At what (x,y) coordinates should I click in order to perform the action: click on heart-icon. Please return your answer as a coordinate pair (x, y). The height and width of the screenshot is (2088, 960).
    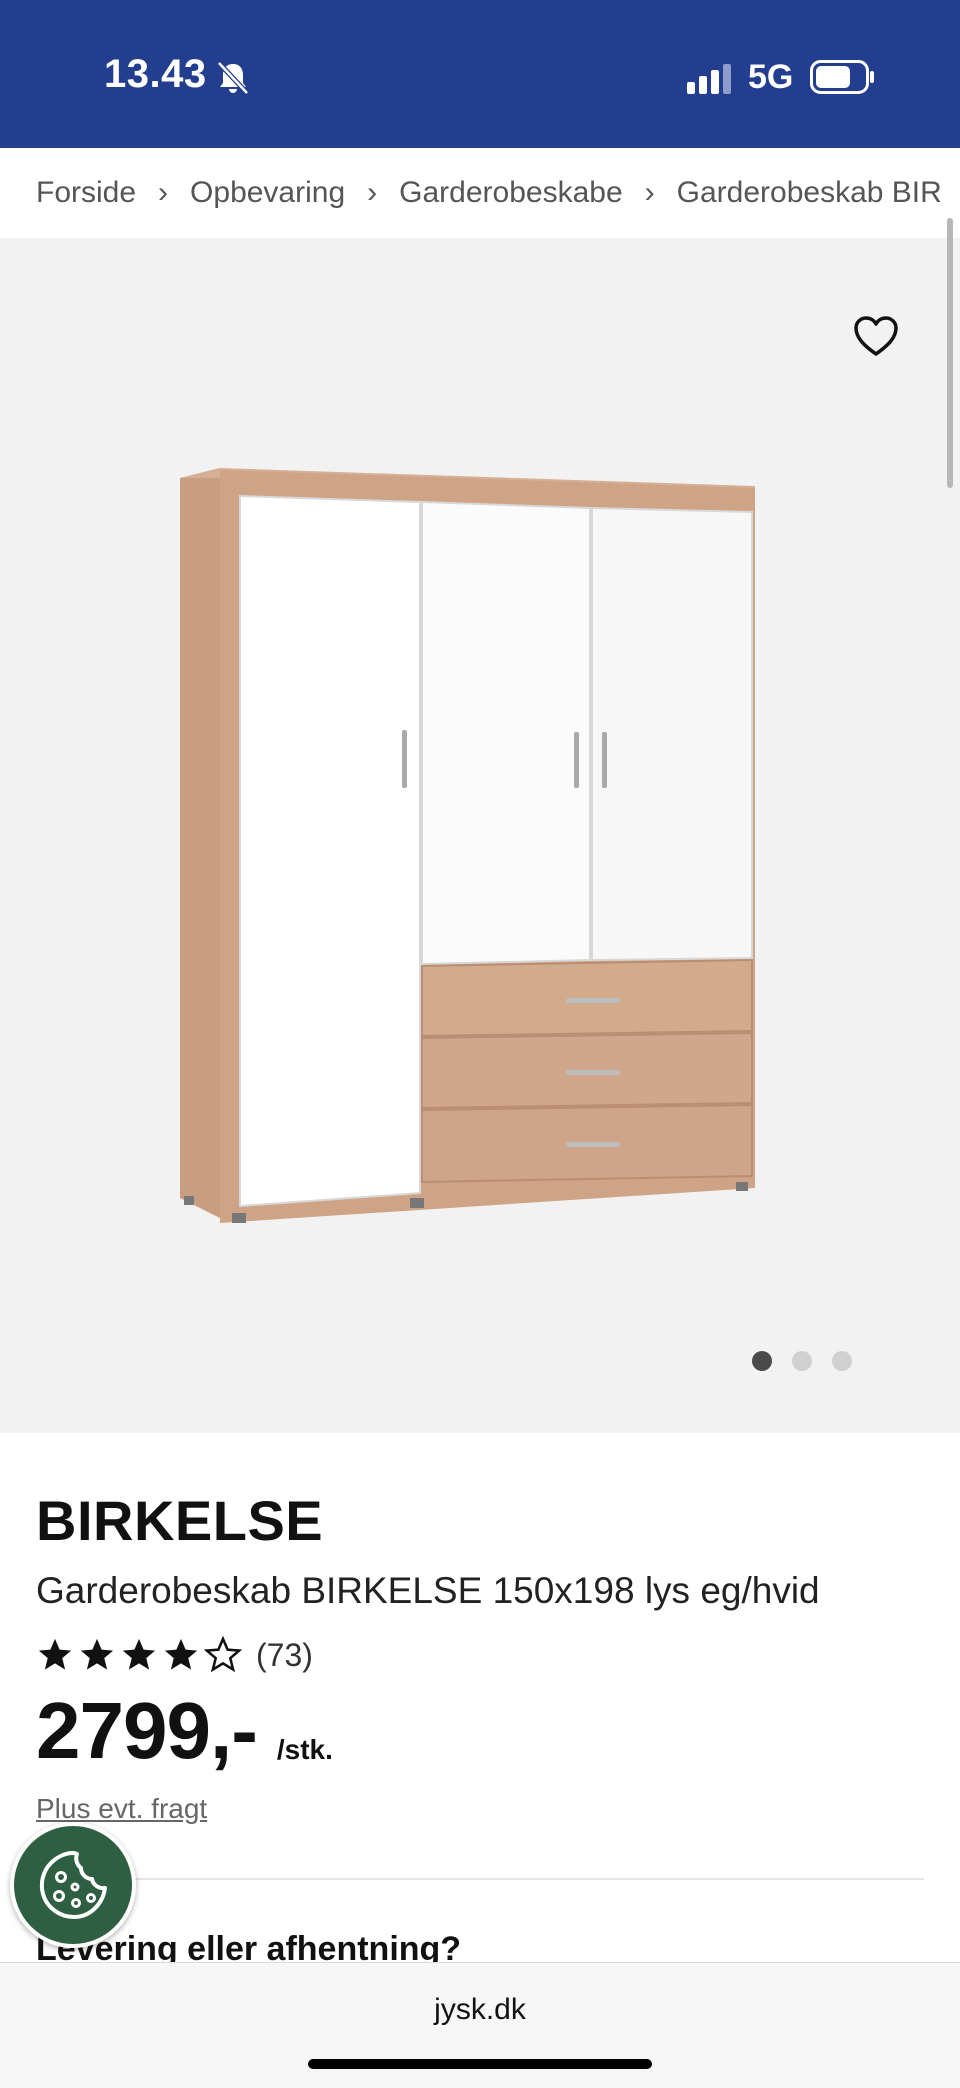
    Looking at the image, I should click on (876, 336).